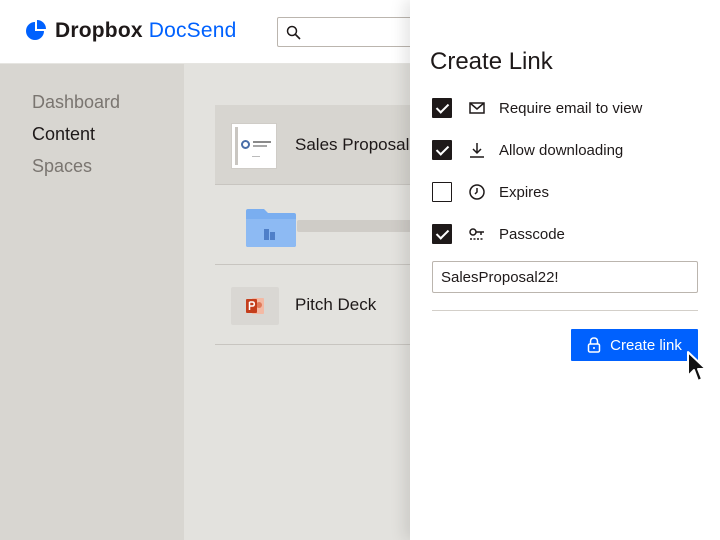 The height and width of the screenshot is (540, 720). I want to click on create-link-label: Create link, so click(646, 345).